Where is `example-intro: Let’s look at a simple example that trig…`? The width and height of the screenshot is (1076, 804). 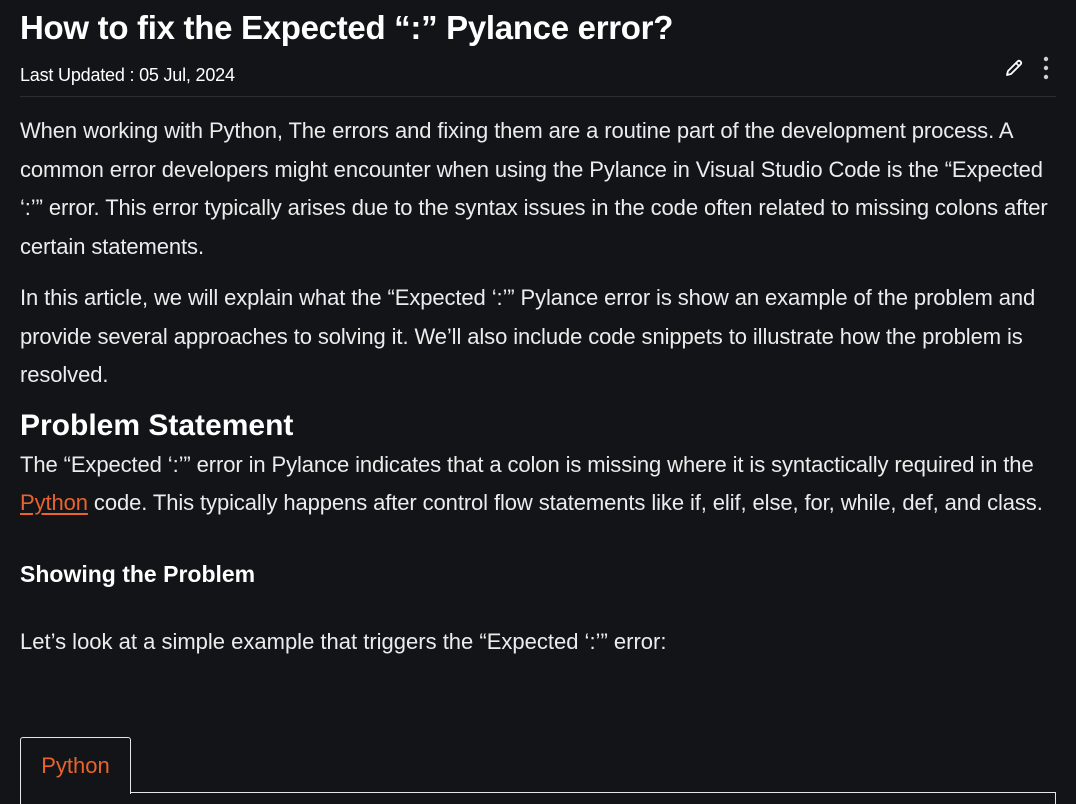
example-intro: Let’s look at a simple example that trig… is located at coordinates (343, 641).